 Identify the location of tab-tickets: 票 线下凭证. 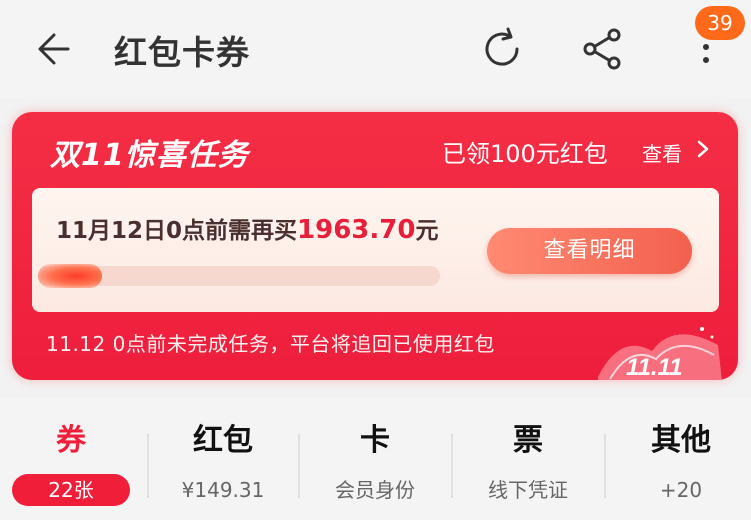
(528, 463).